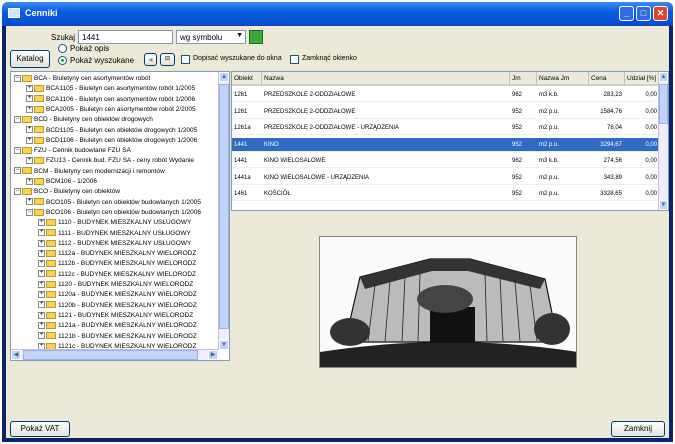 Image resolution: width=675 pixels, height=444 pixels. Describe the element at coordinates (607, 79) in the screenshot. I see `column-header: Cena` at that location.